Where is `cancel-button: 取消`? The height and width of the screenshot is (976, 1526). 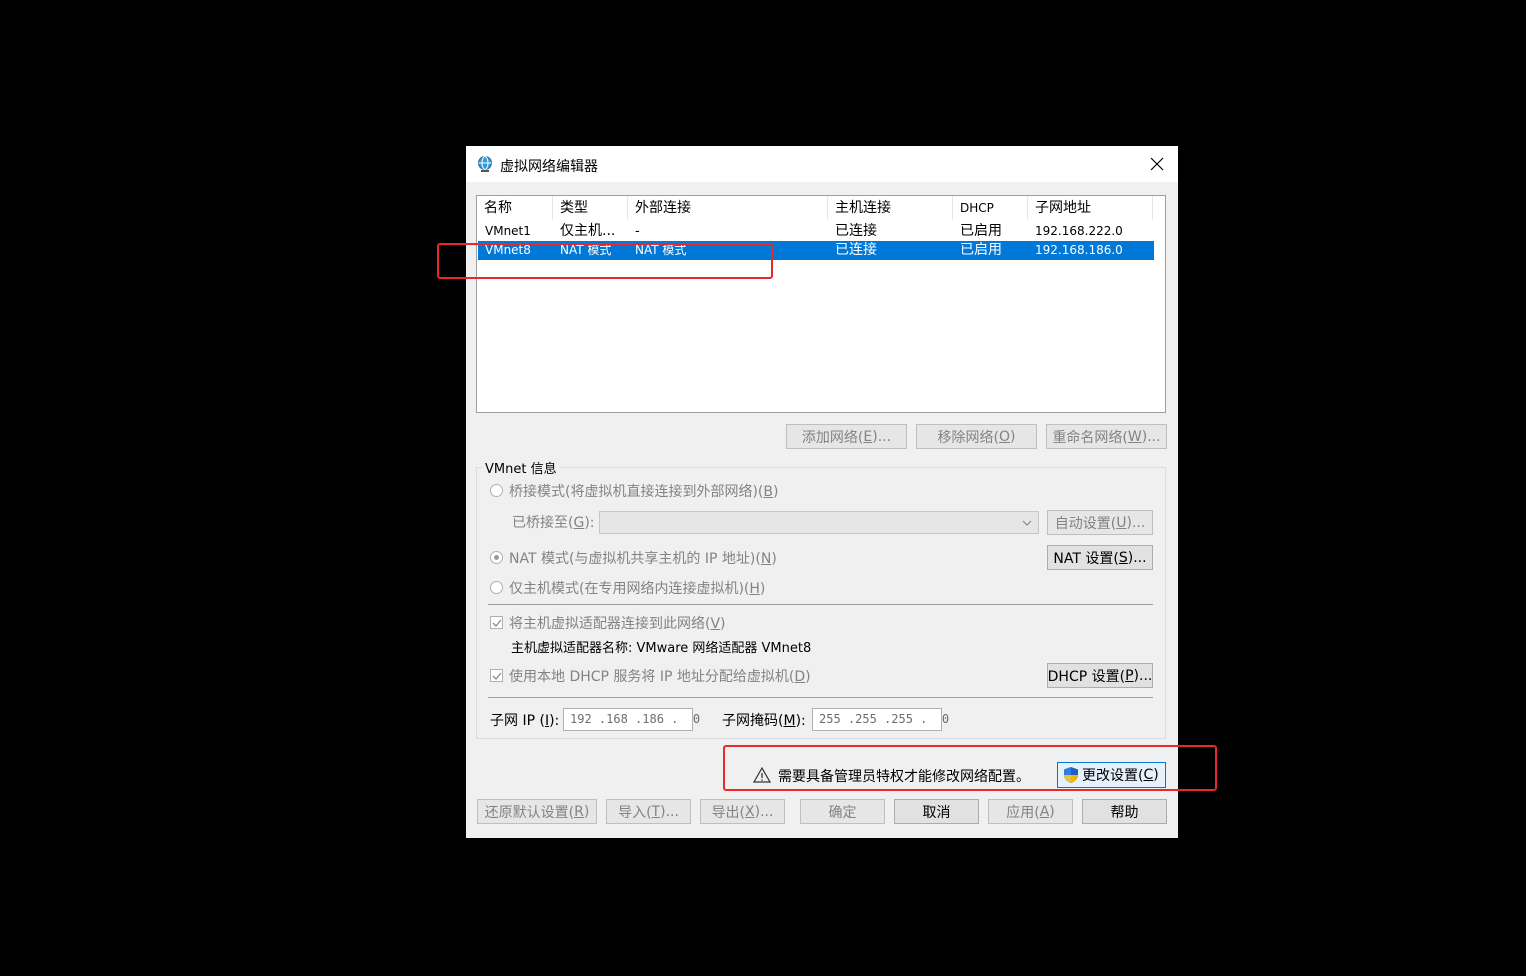 cancel-button: 取消 is located at coordinates (936, 811).